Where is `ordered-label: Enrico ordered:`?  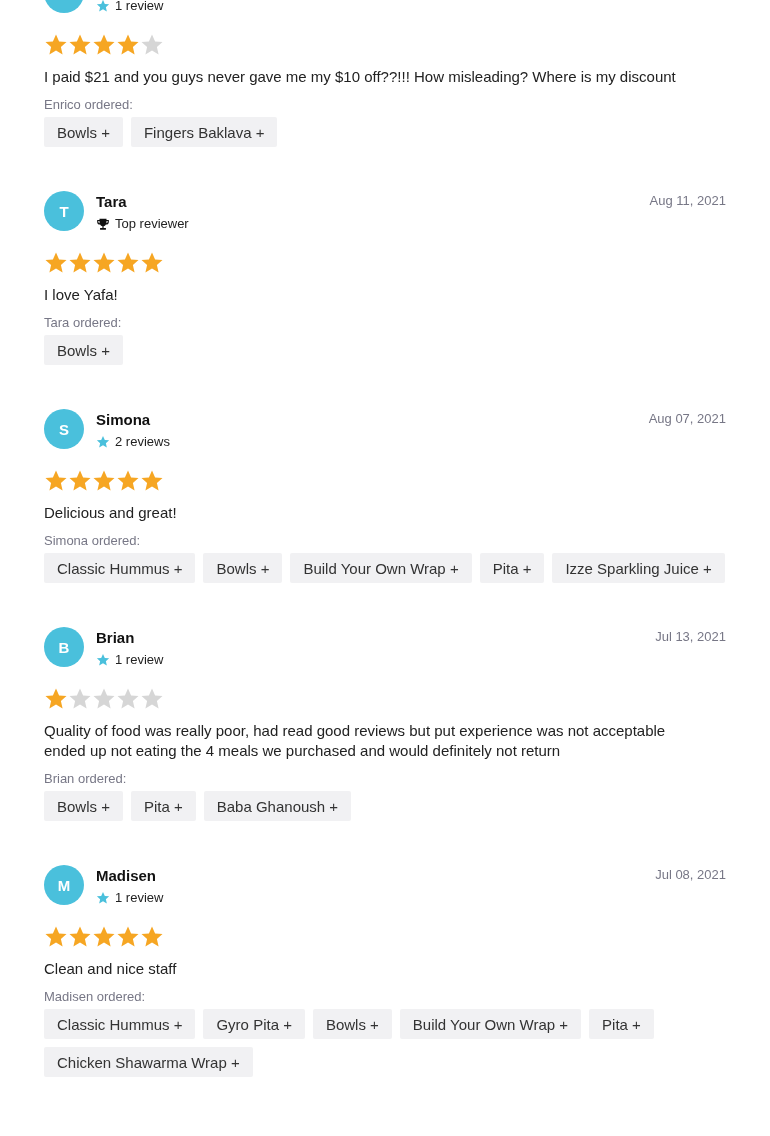 ordered-label: Enrico ordered: is located at coordinates (89, 104).